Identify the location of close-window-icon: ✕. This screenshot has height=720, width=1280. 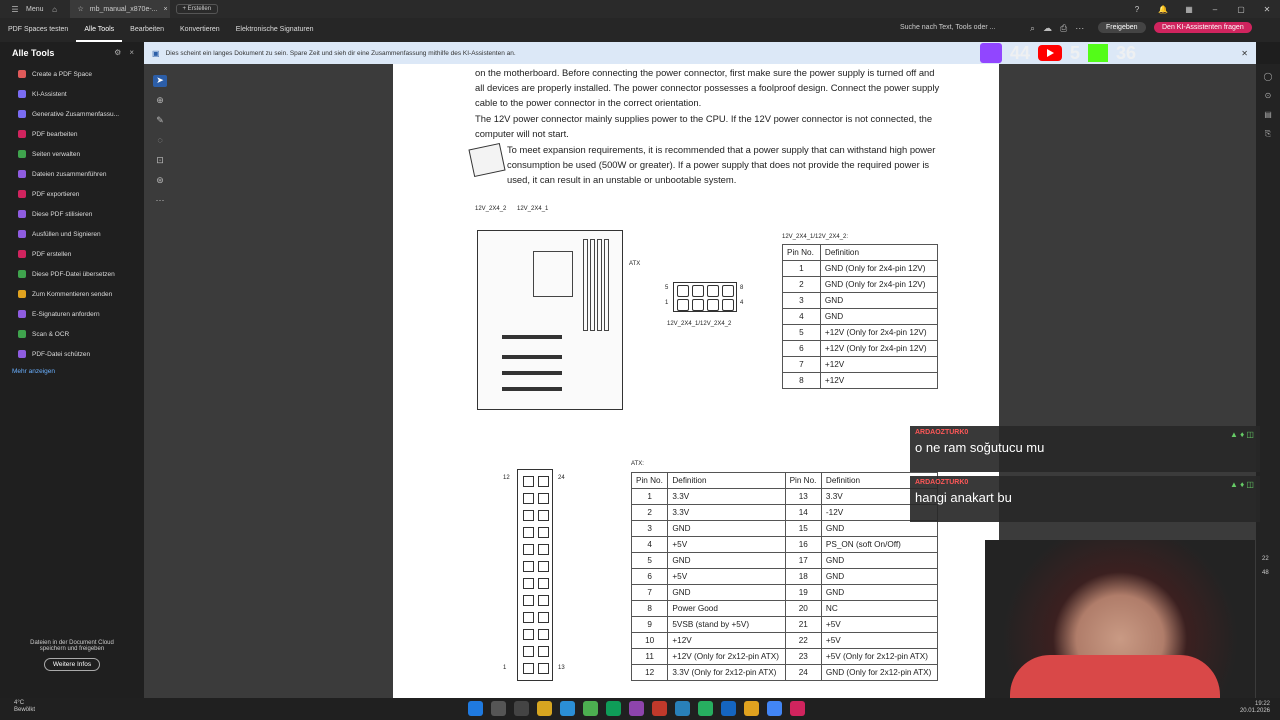
(1267, 9).